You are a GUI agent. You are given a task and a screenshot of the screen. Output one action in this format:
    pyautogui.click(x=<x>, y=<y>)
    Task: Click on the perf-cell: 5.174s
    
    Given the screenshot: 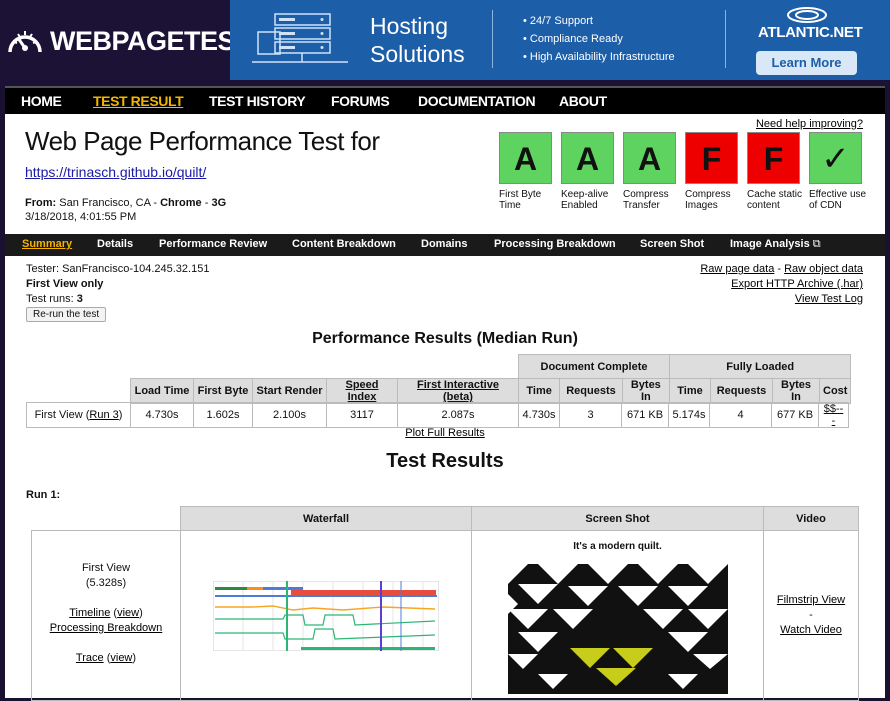 What is the action you would take?
    pyautogui.click(x=689, y=415)
    